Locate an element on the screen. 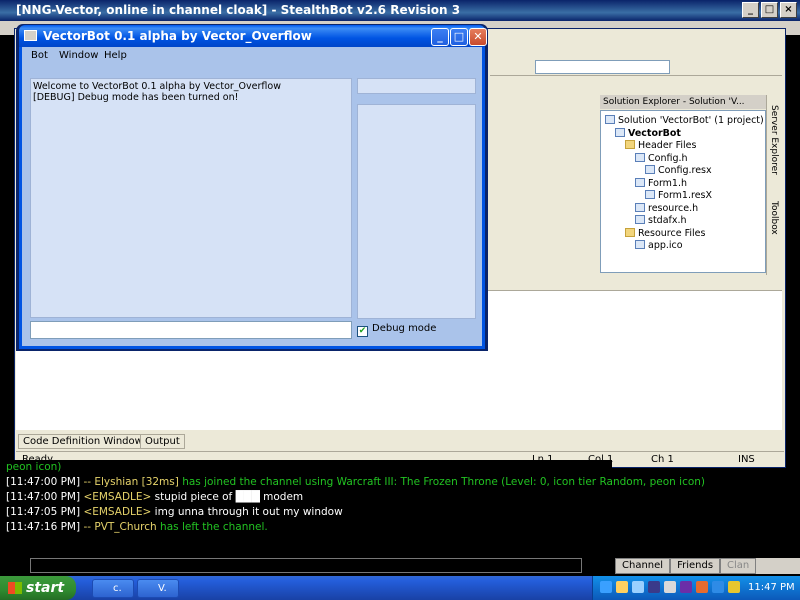 This screenshot has height=600, width=800. close-button: × is located at coordinates (788, 10).